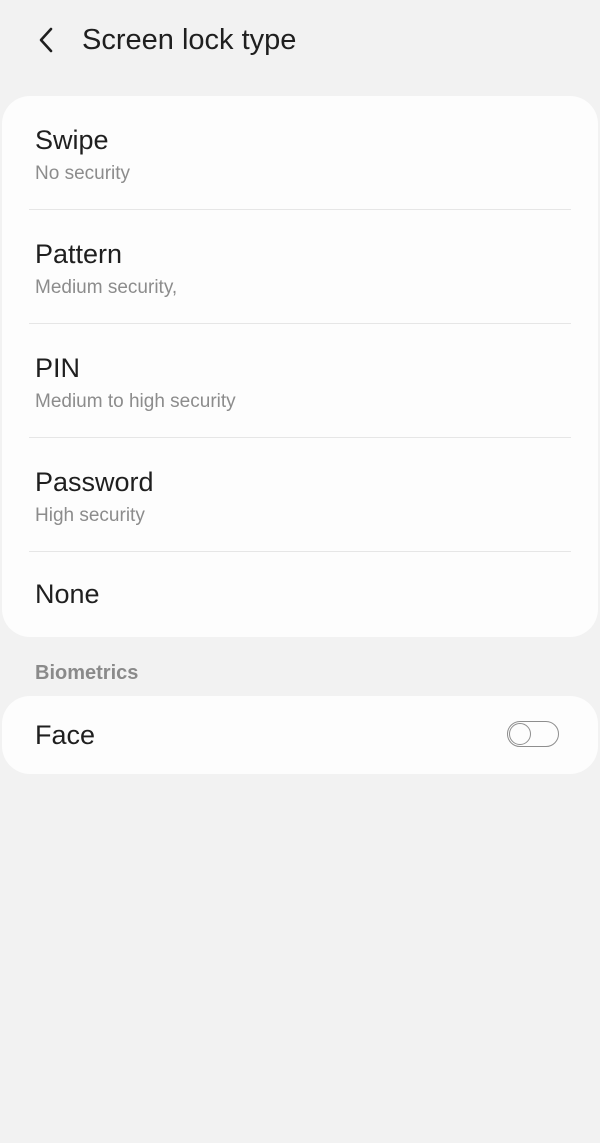 The image size is (600, 1143). I want to click on back-button, so click(46, 40).